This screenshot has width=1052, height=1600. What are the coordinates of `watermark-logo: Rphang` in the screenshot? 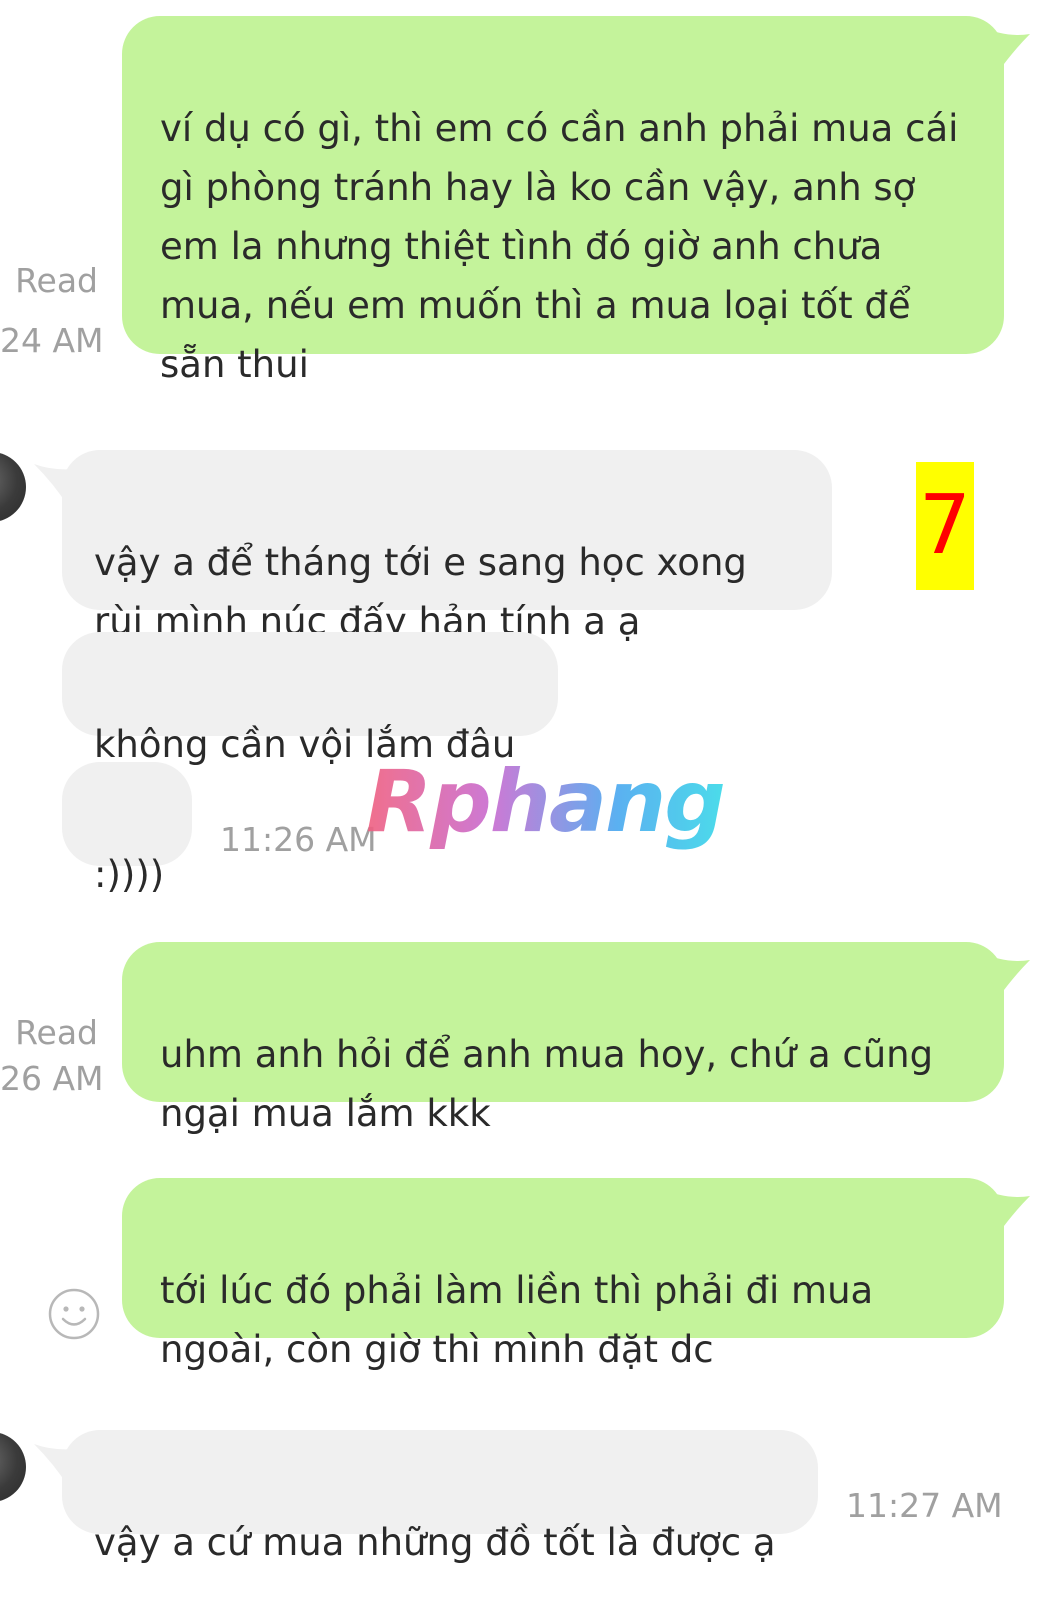 It's located at (546, 802).